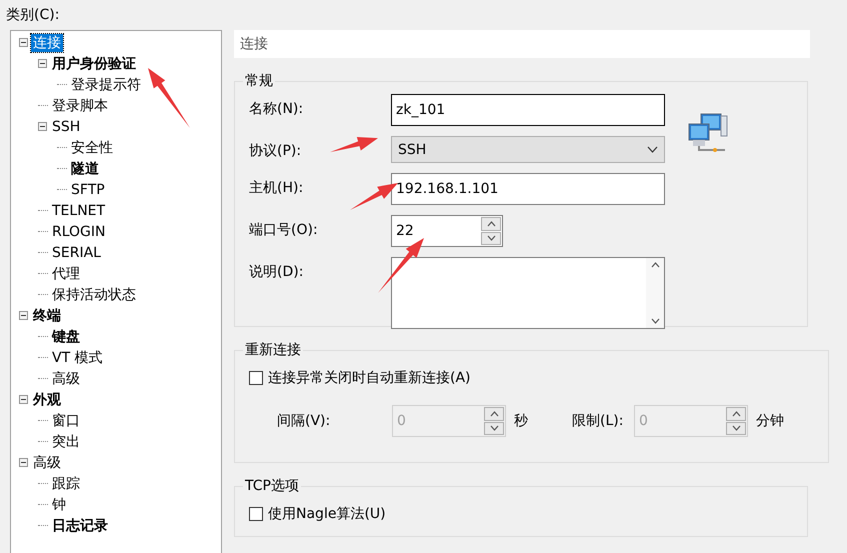 The width and height of the screenshot is (847, 553). Describe the element at coordinates (521, 421) in the screenshot. I see `unit-label: 秒` at that location.